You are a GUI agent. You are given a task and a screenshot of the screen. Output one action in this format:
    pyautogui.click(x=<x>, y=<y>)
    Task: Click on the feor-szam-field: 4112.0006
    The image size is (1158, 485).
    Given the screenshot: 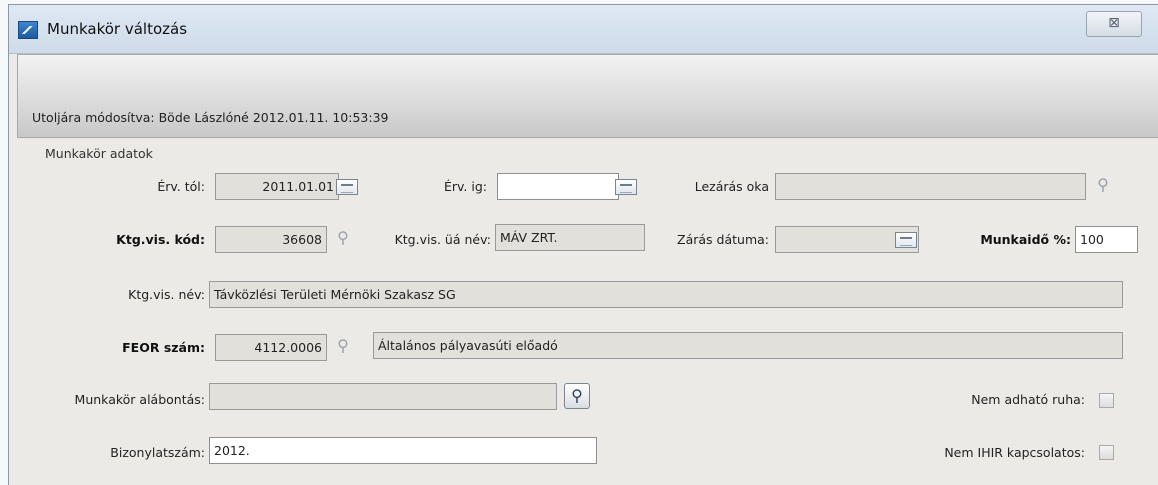 What is the action you would take?
    pyautogui.click(x=271, y=347)
    